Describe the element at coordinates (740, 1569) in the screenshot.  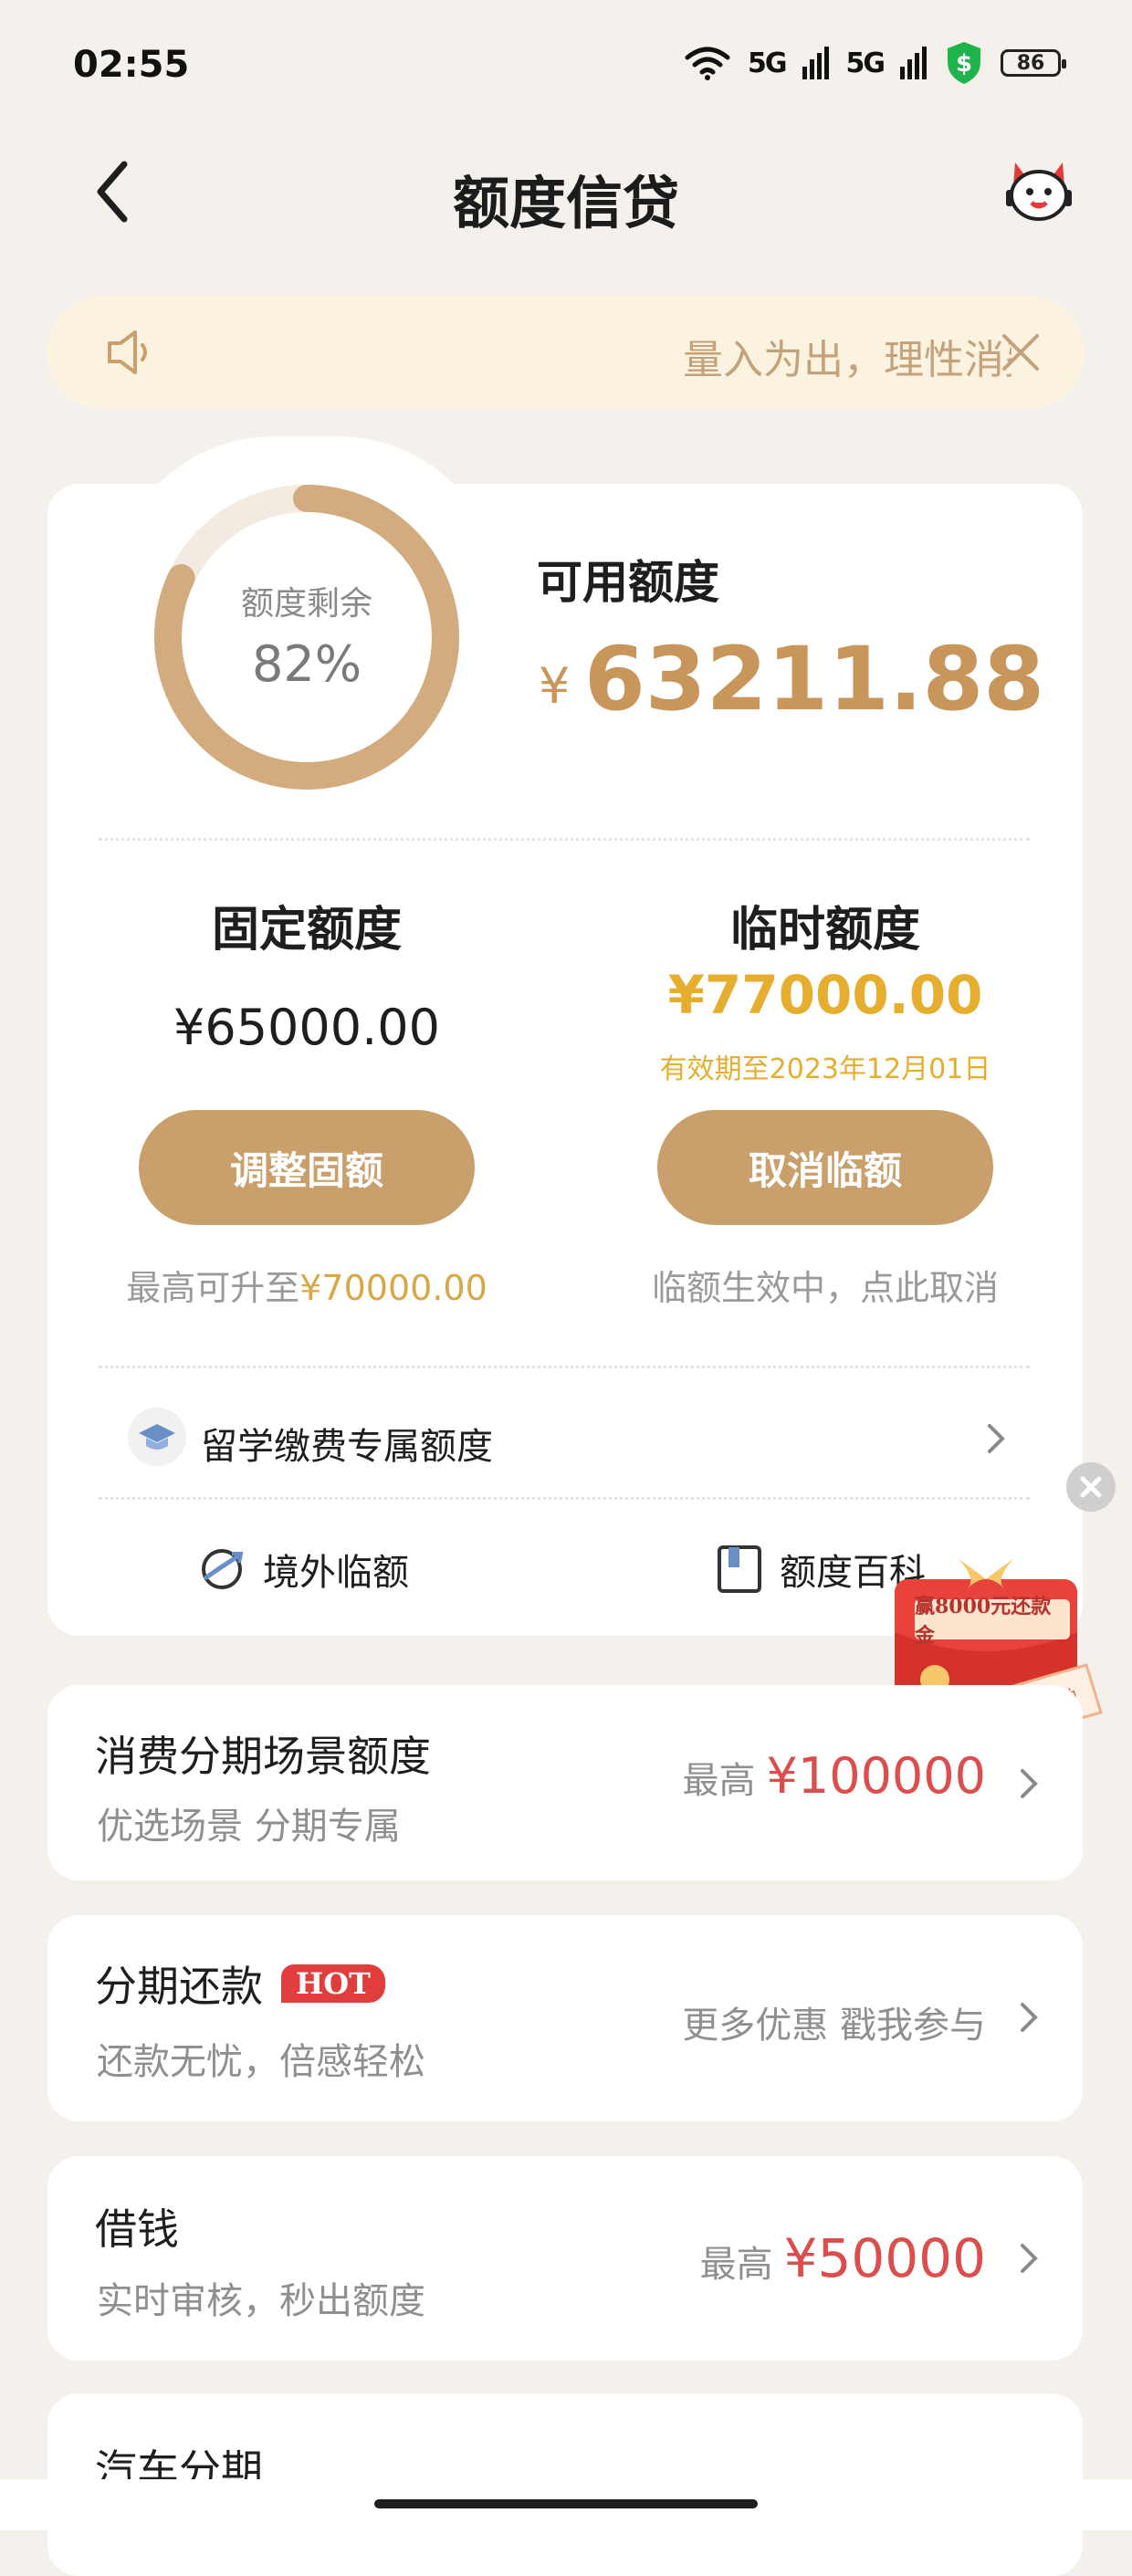
I see `book-icon` at that location.